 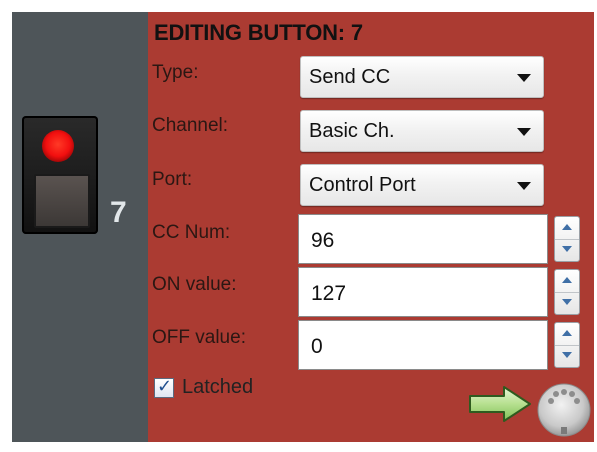 What do you see at coordinates (352, 131) in the screenshot?
I see `channel-value: Basic Ch.` at bounding box center [352, 131].